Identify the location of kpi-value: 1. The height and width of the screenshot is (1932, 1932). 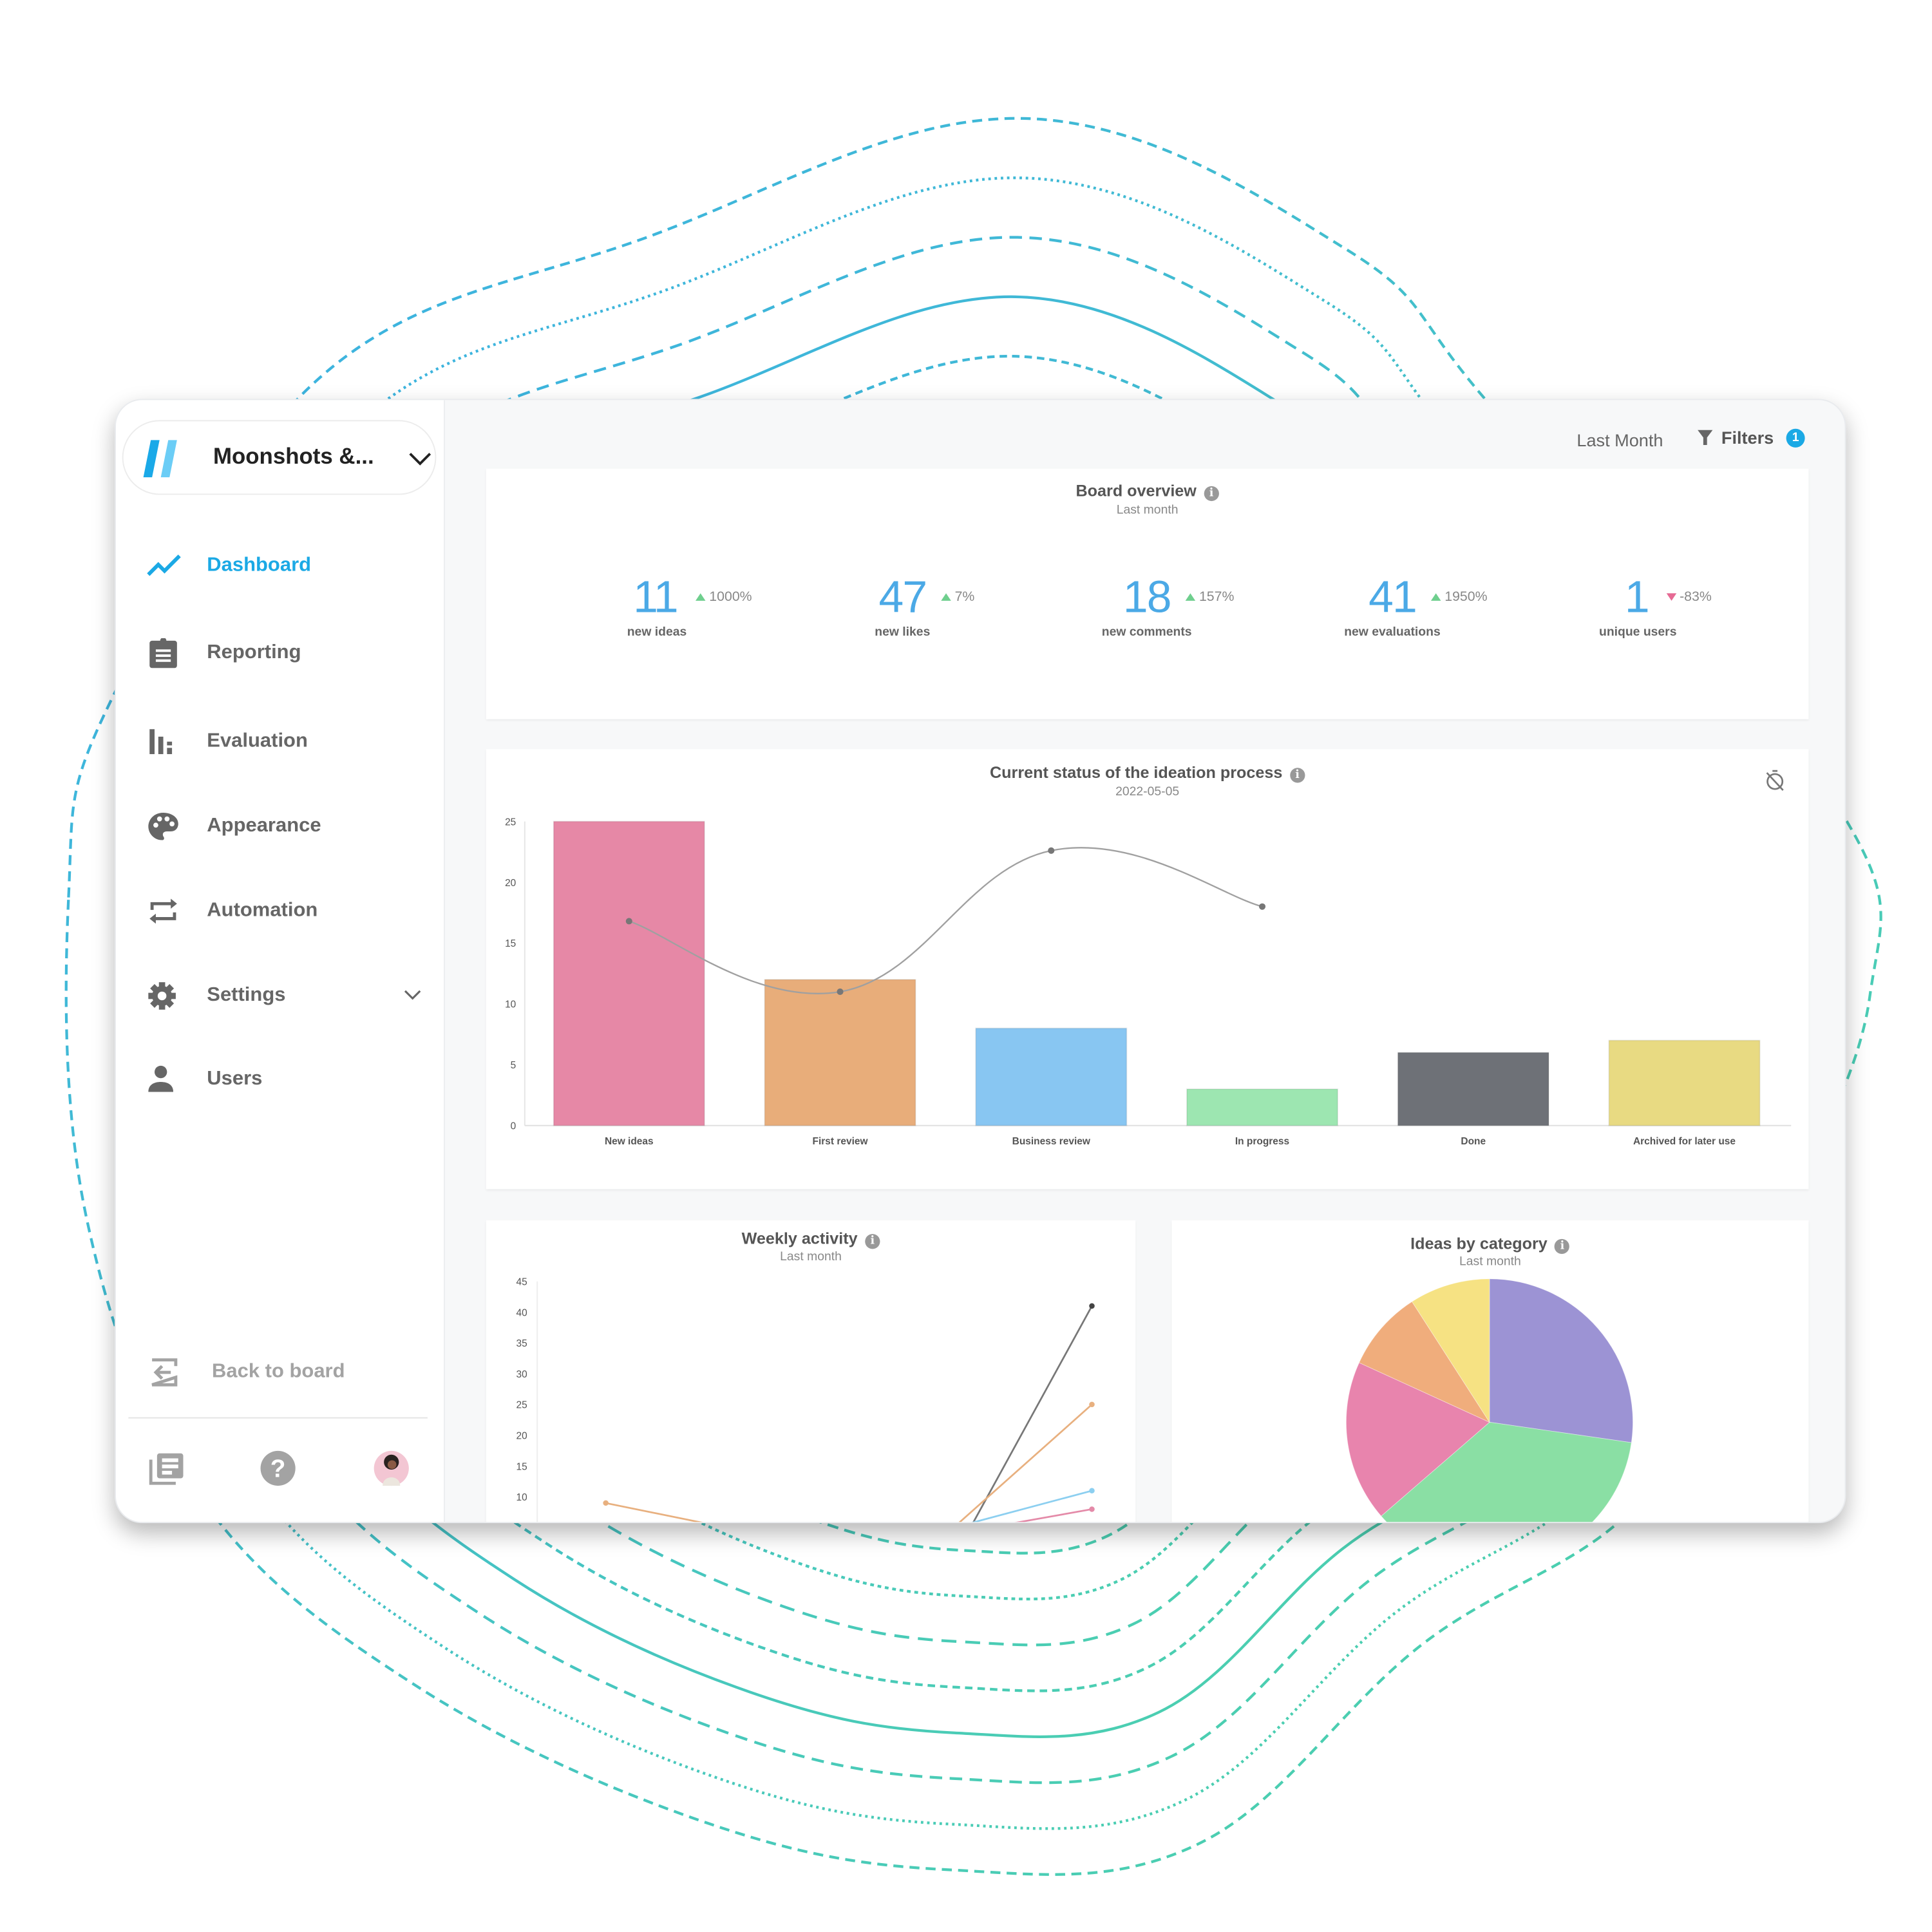
(1637, 596).